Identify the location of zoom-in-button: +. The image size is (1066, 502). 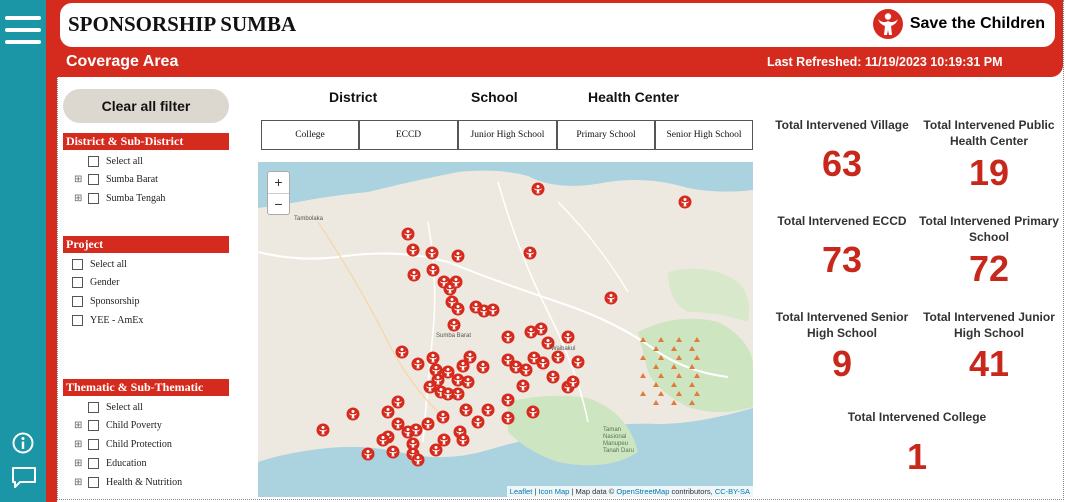
(278, 183).